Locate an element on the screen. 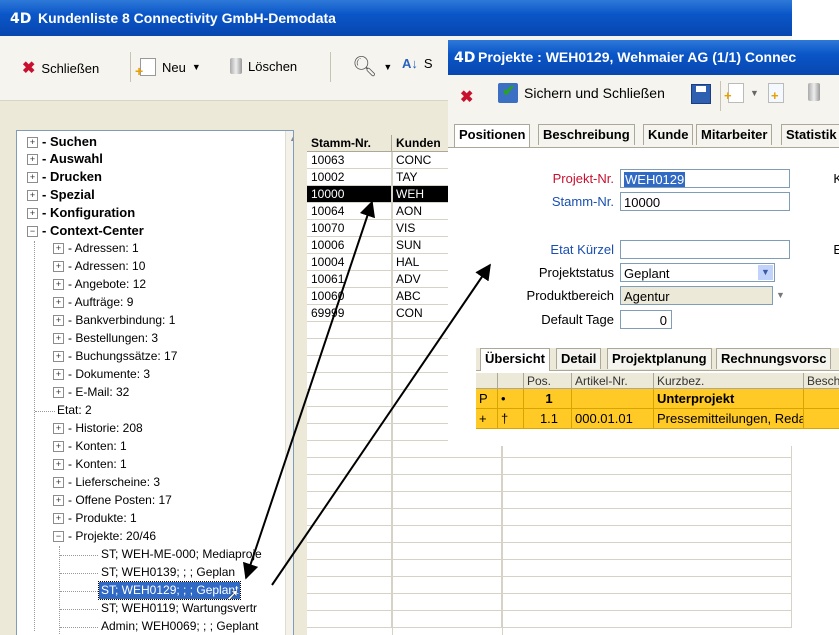 The image size is (839, 635). project-item: ST; WEH-ME-000; Mediaproje is located at coordinates (181, 554).